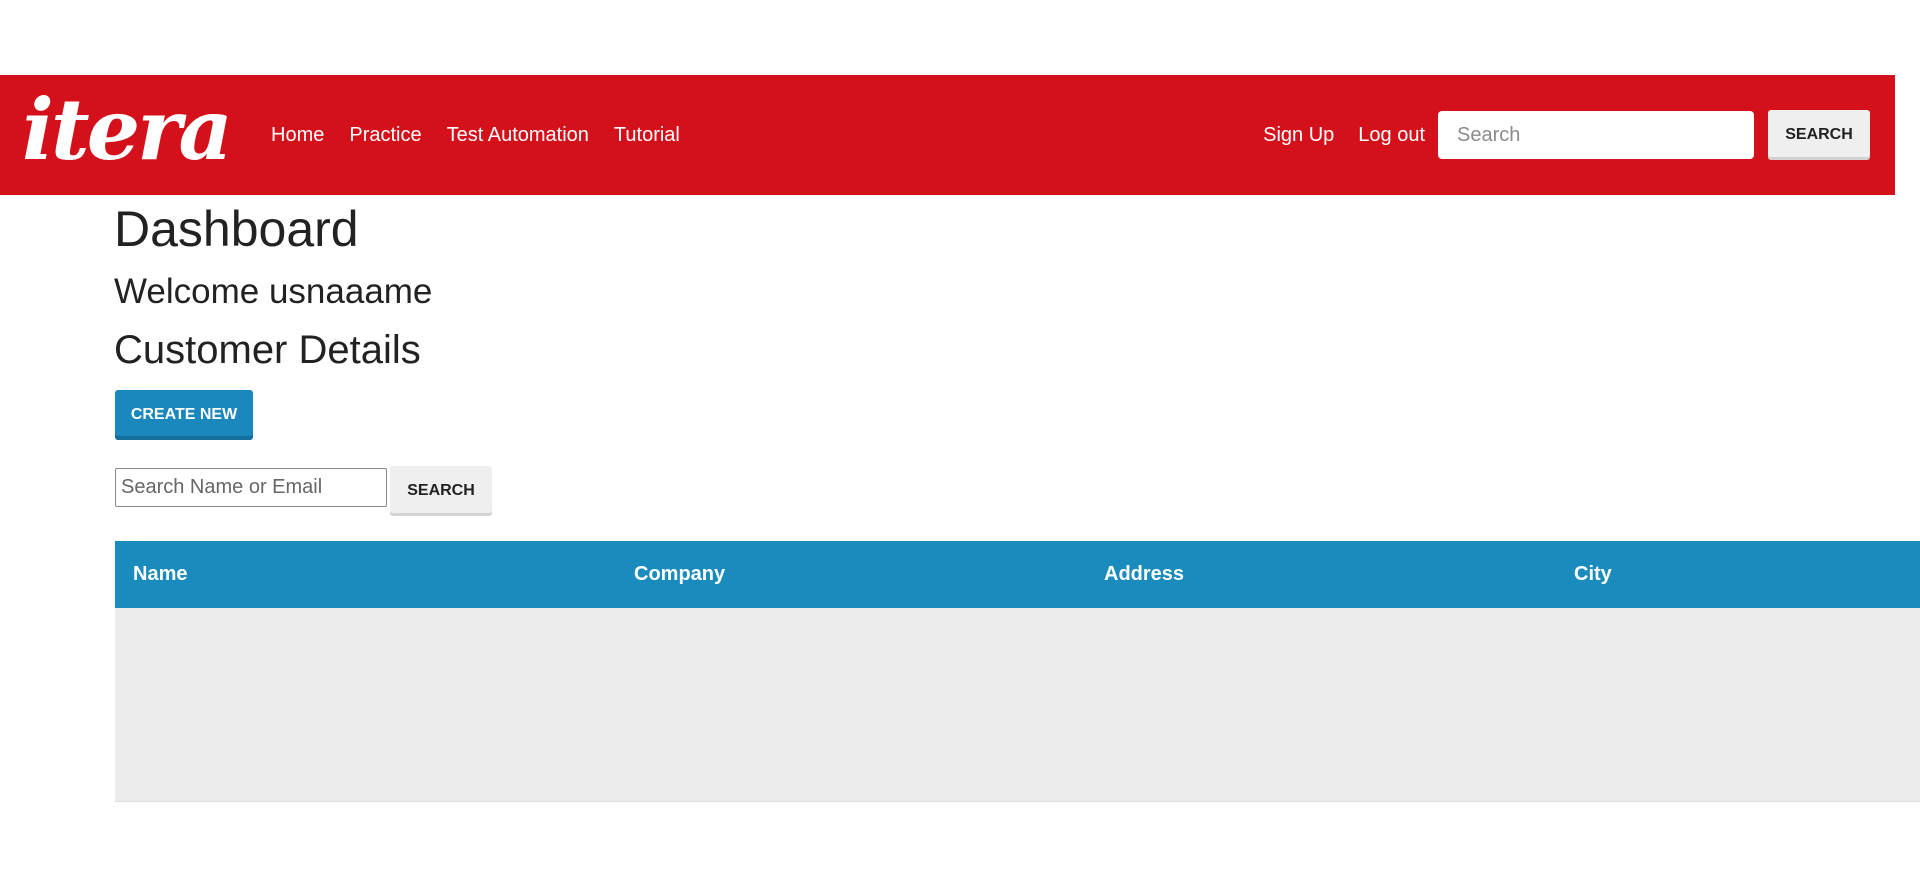 The height and width of the screenshot is (892, 1920). Describe the element at coordinates (297, 135) in the screenshot. I see `nav-link-home: Home` at that location.